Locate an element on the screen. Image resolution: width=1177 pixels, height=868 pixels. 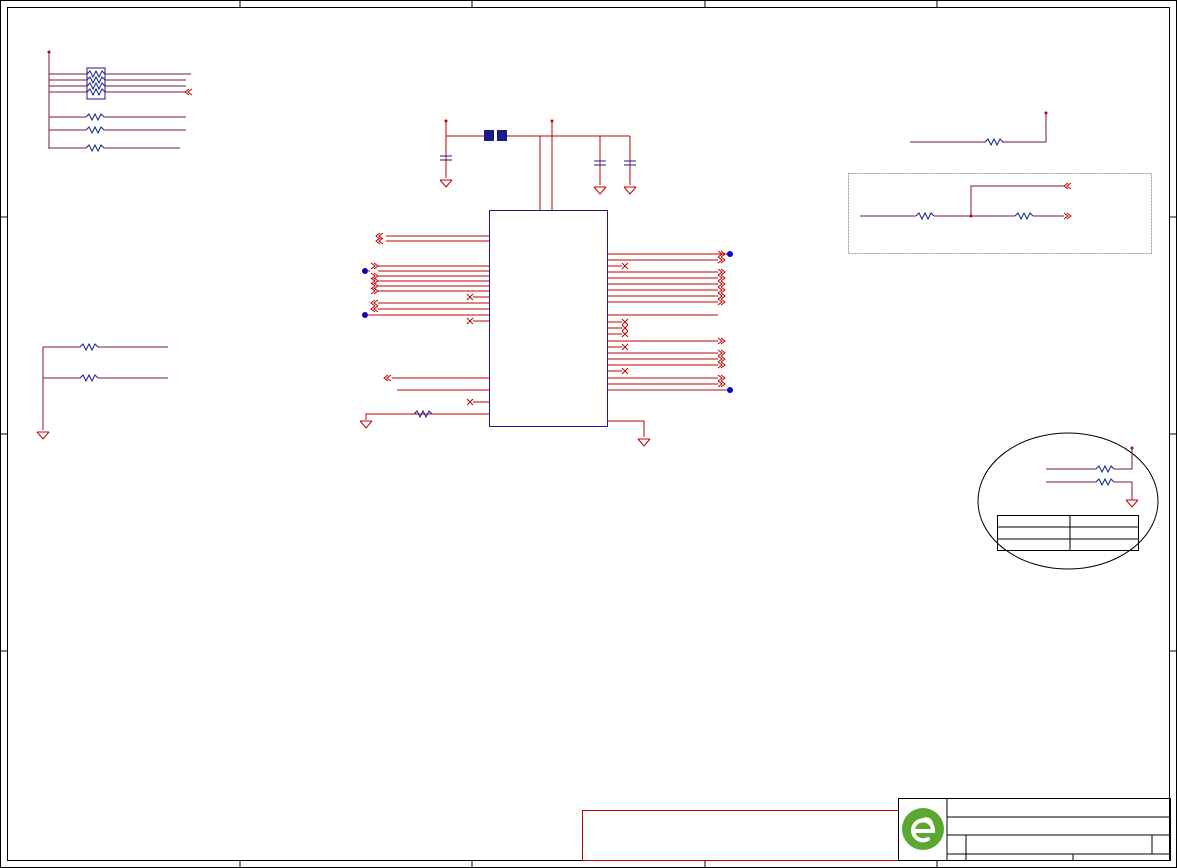
pull-resistors-left is located at coordinates (102, 391).